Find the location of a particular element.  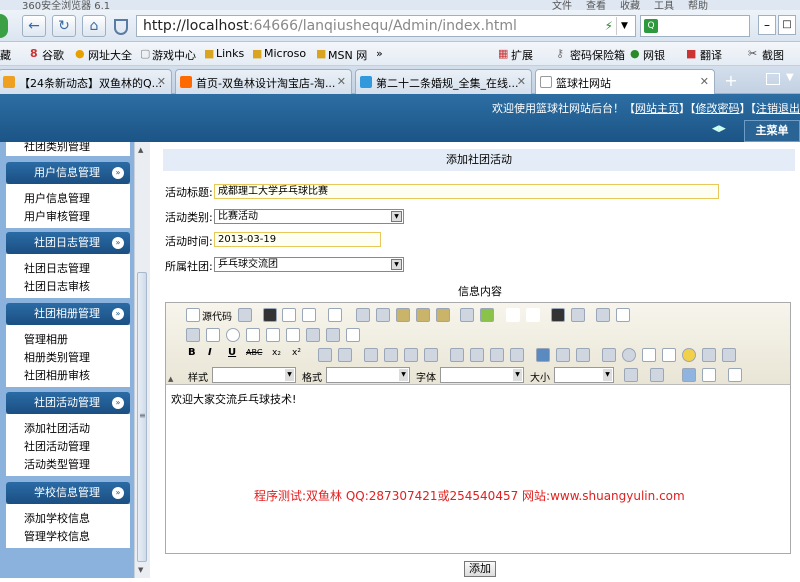

tab-taobao: 首页-双鱼林设计淘宝店-淘... ✕ is located at coordinates (263, 81).